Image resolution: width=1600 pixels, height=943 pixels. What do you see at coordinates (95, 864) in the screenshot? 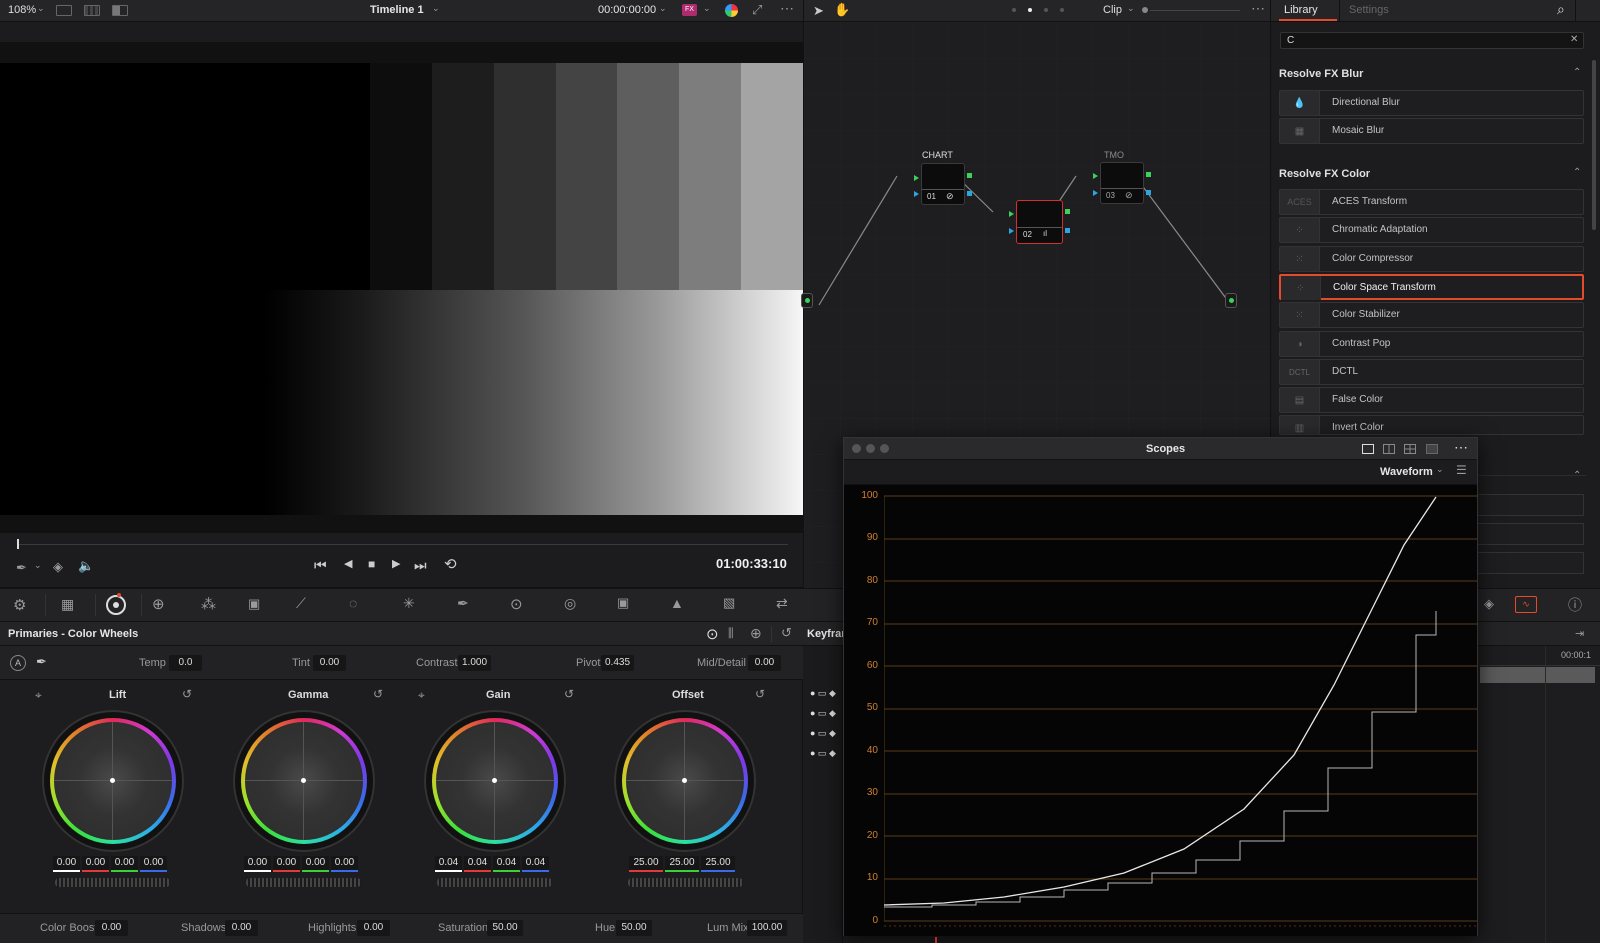
I see `lift-r: 0.00` at bounding box center [95, 864].